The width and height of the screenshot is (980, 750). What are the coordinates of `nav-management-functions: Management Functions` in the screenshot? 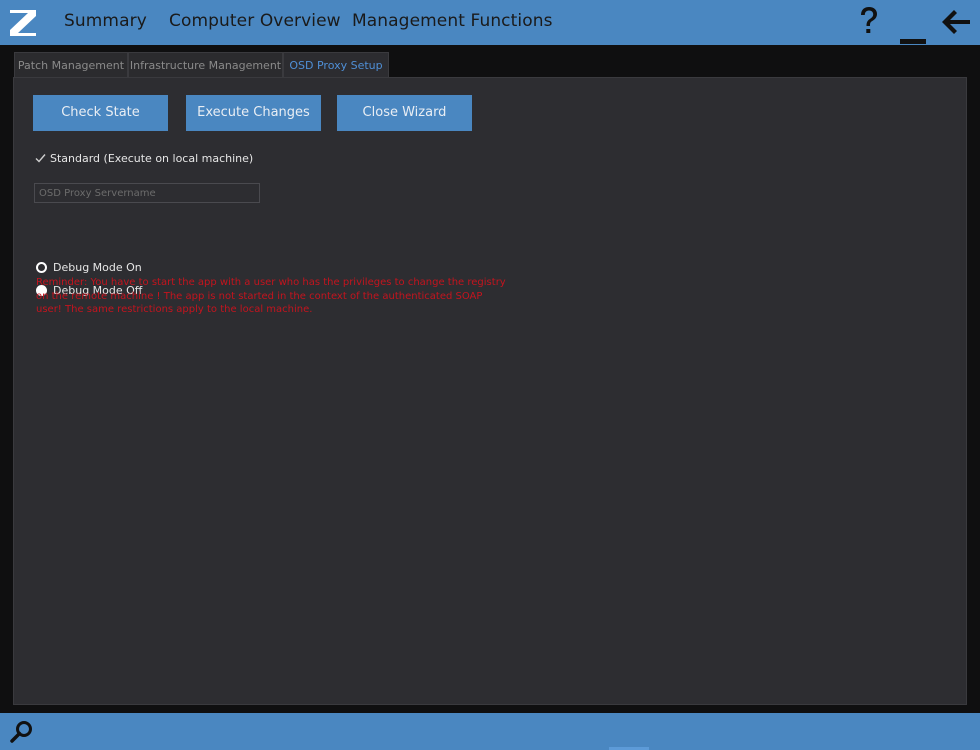 It's located at (452, 21).